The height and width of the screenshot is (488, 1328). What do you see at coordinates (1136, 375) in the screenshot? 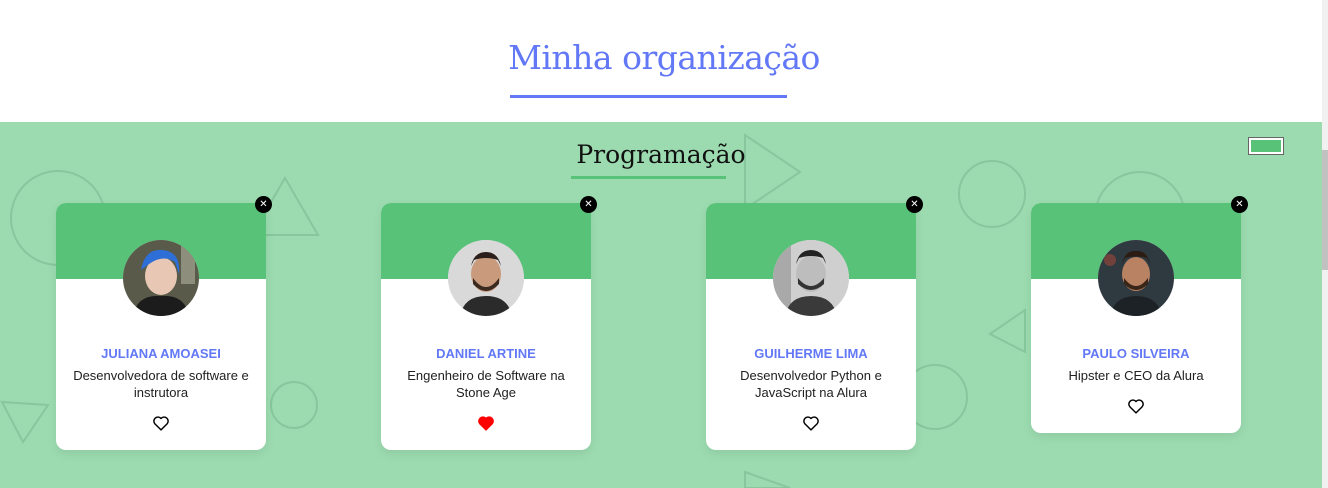
I see `member-role: Hipster e CEO da Alura` at bounding box center [1136, 375].